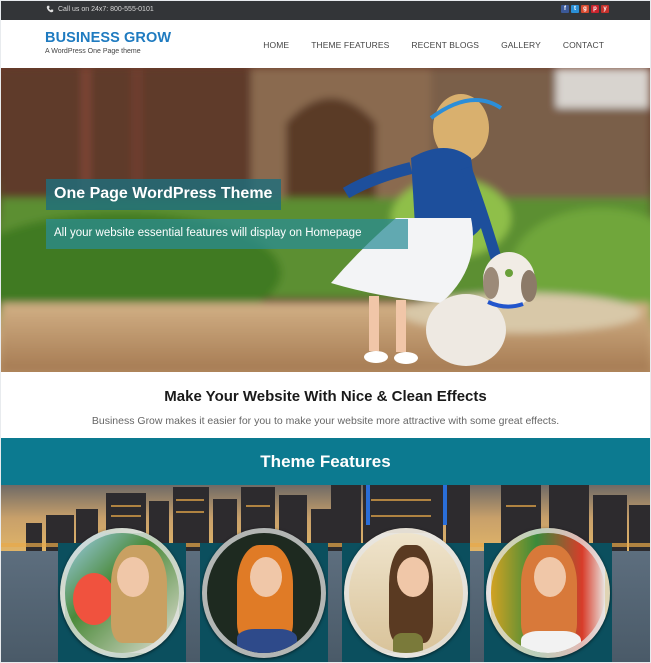 This screenshot has height=663, width=651. Describe the element at coordinates (445, 45) in the screenshot. I see `nav-recent-blogs: RECENT BLOGS` at that location.